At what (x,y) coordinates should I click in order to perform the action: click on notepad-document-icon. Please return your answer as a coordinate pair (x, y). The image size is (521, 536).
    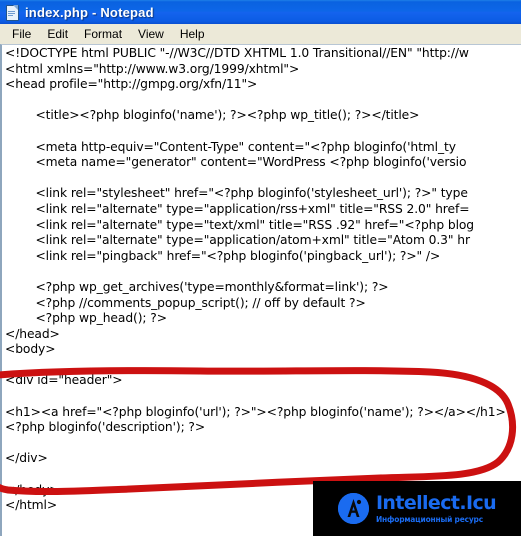
    Looking at the image, I should click on (12, 12).